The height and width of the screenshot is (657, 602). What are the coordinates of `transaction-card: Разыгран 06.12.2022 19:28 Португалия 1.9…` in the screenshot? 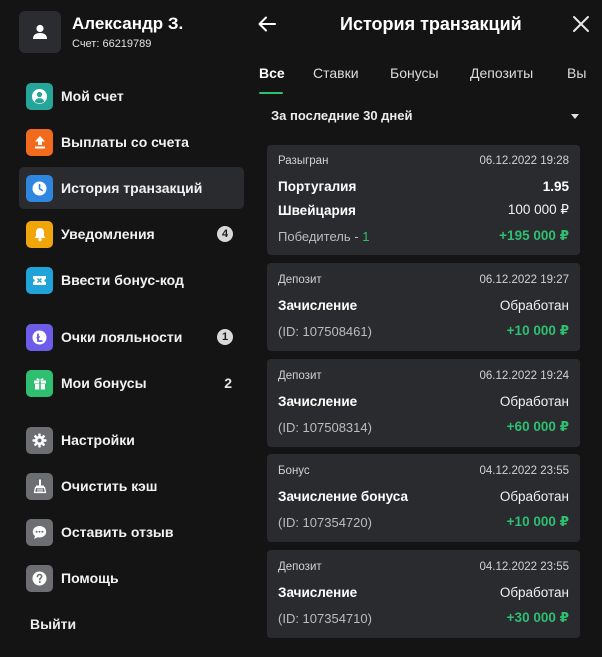 It's located at (423, 200).